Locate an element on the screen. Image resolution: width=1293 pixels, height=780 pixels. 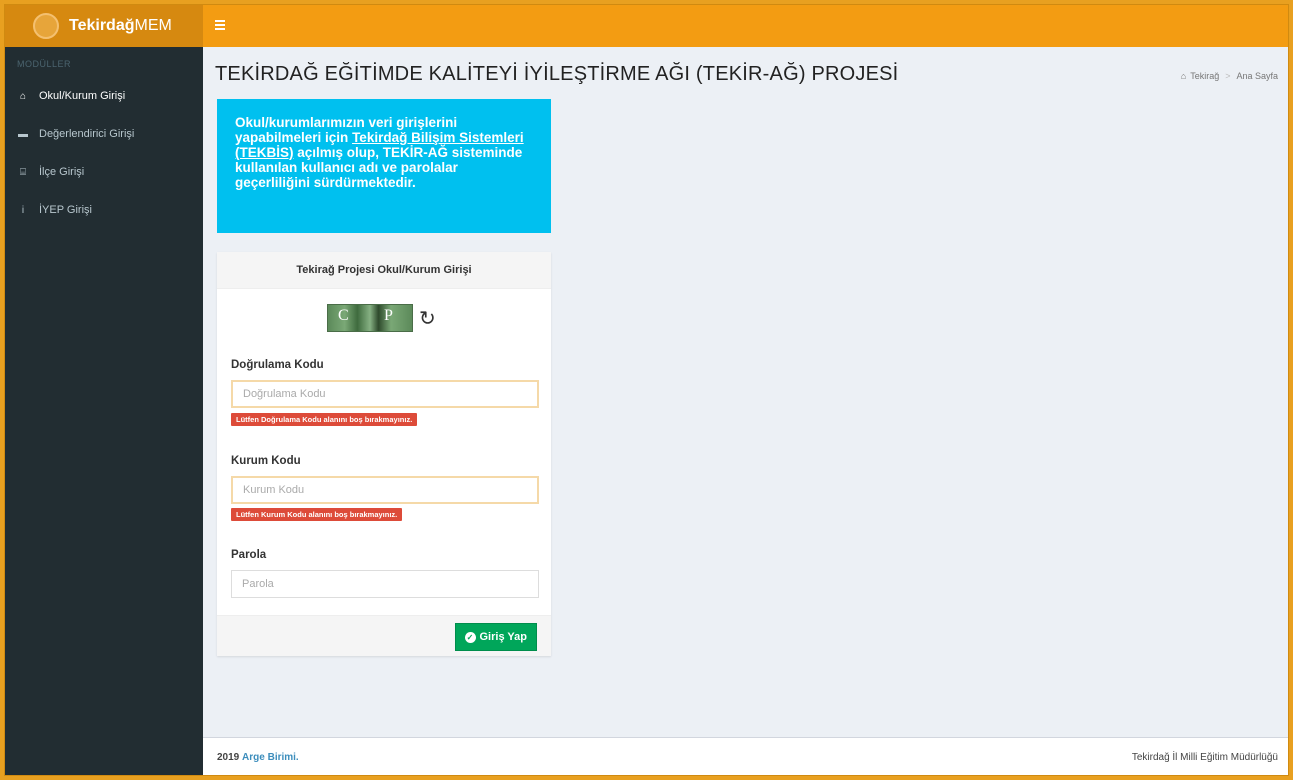
logo: TekirdağMEM is located at coordinates (104, 26).